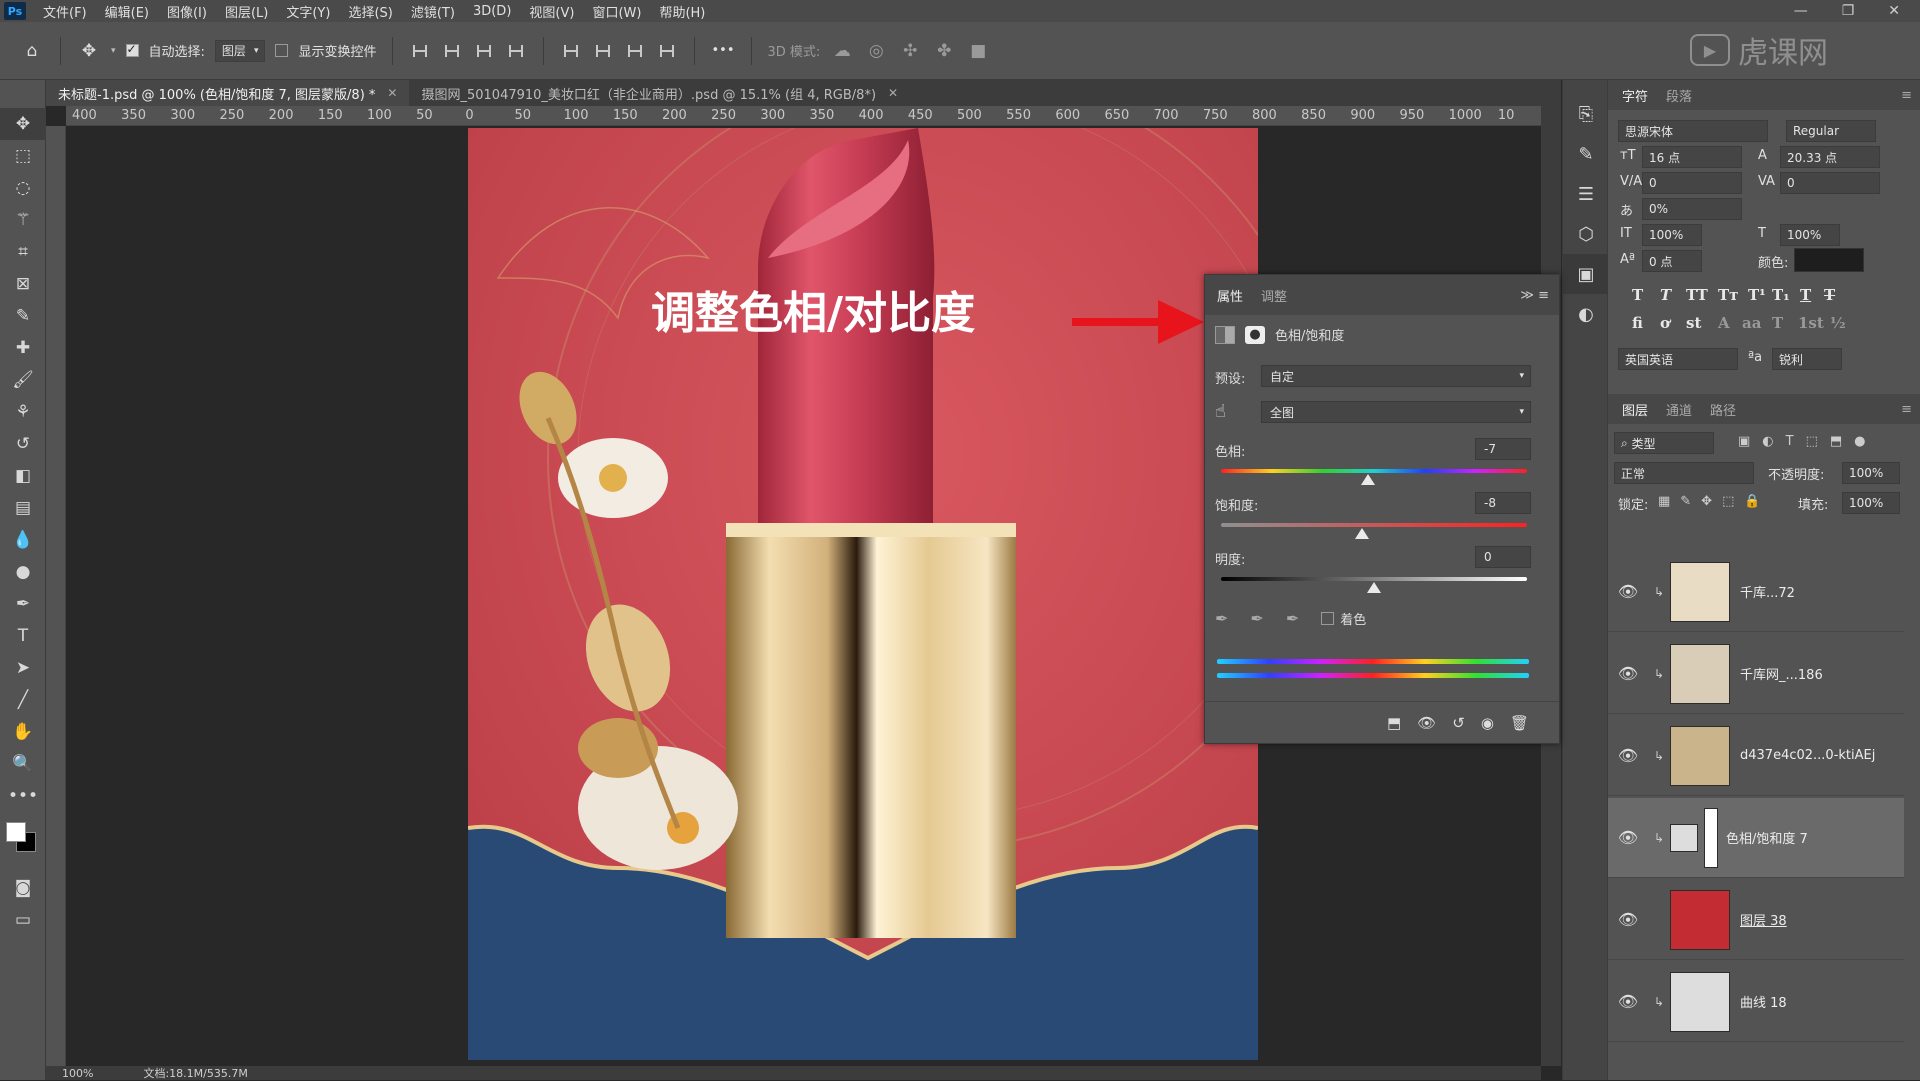 The width and height of the screenshot is (1920, 1081). Describe the element at coordinates (1801, 11) in the screenshot. I see `minimize-button: —` at that location.